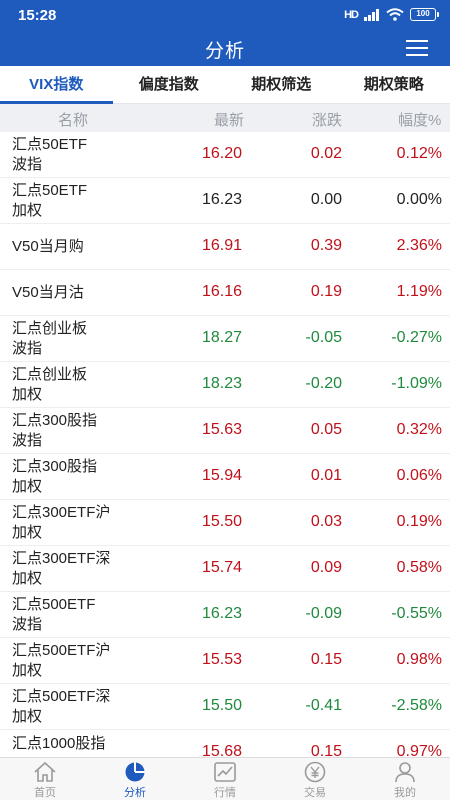 The width and height of the screenshot is (450, 800). I want to click on nav-market-label: 行情, so click(225, 793).